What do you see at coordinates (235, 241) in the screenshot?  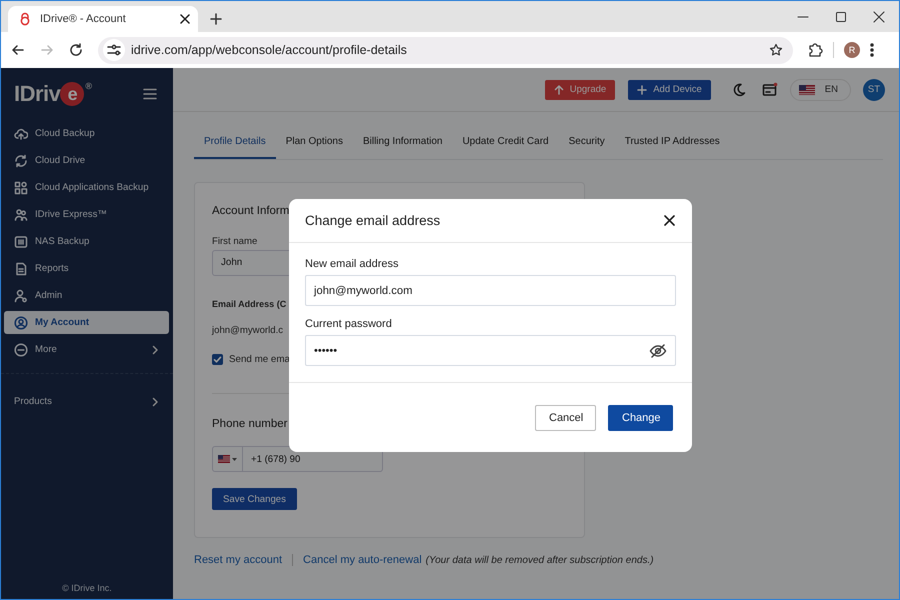 I see `field-label: First name` at bounding box center [235, 241].